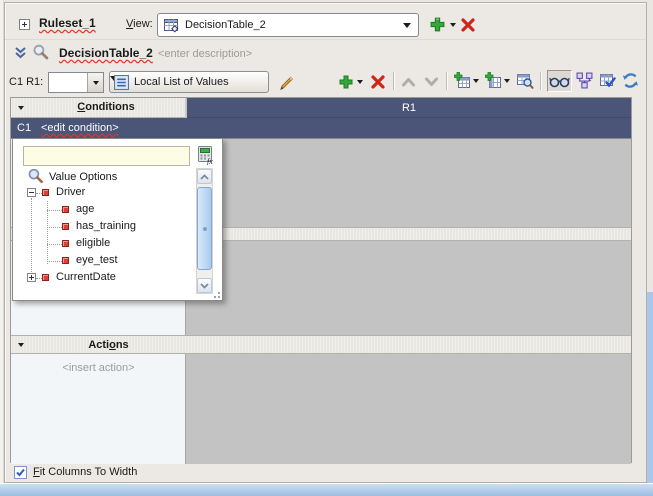 Image resolution: width=653 pixels, height=496 pixels. I want to click on decision-table-icon, so click(171, 26).